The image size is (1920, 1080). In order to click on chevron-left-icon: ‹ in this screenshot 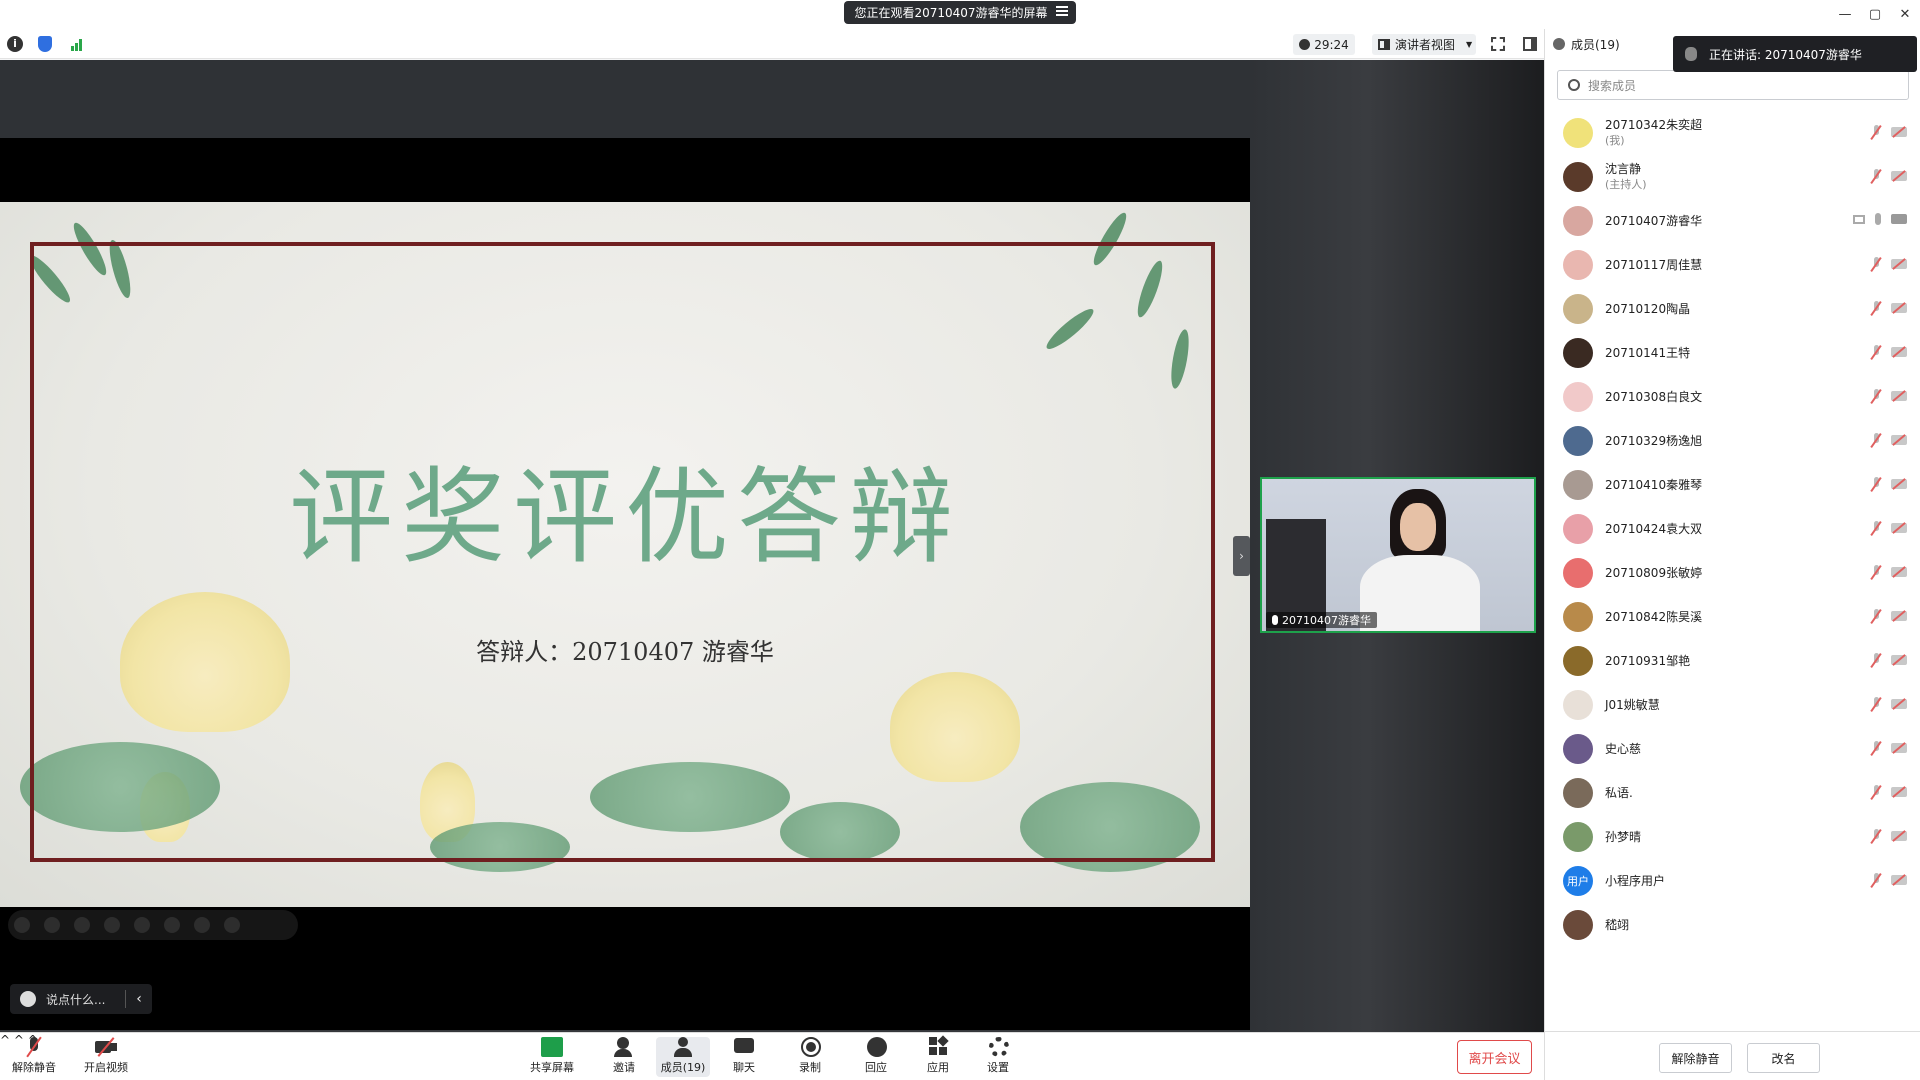, I will do `click(139, 999)`.